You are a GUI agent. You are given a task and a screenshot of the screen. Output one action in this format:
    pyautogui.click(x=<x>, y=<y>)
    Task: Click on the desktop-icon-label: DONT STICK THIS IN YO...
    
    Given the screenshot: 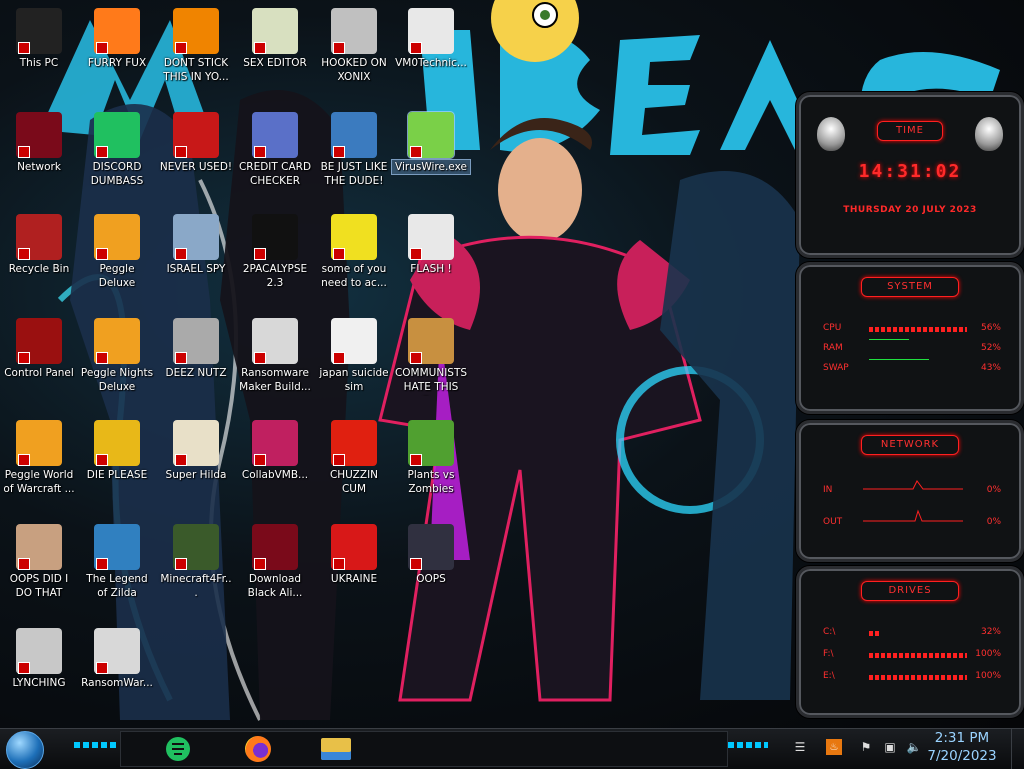 What is the action you would take?
    pyautogui.click(x=196, y=70)
    